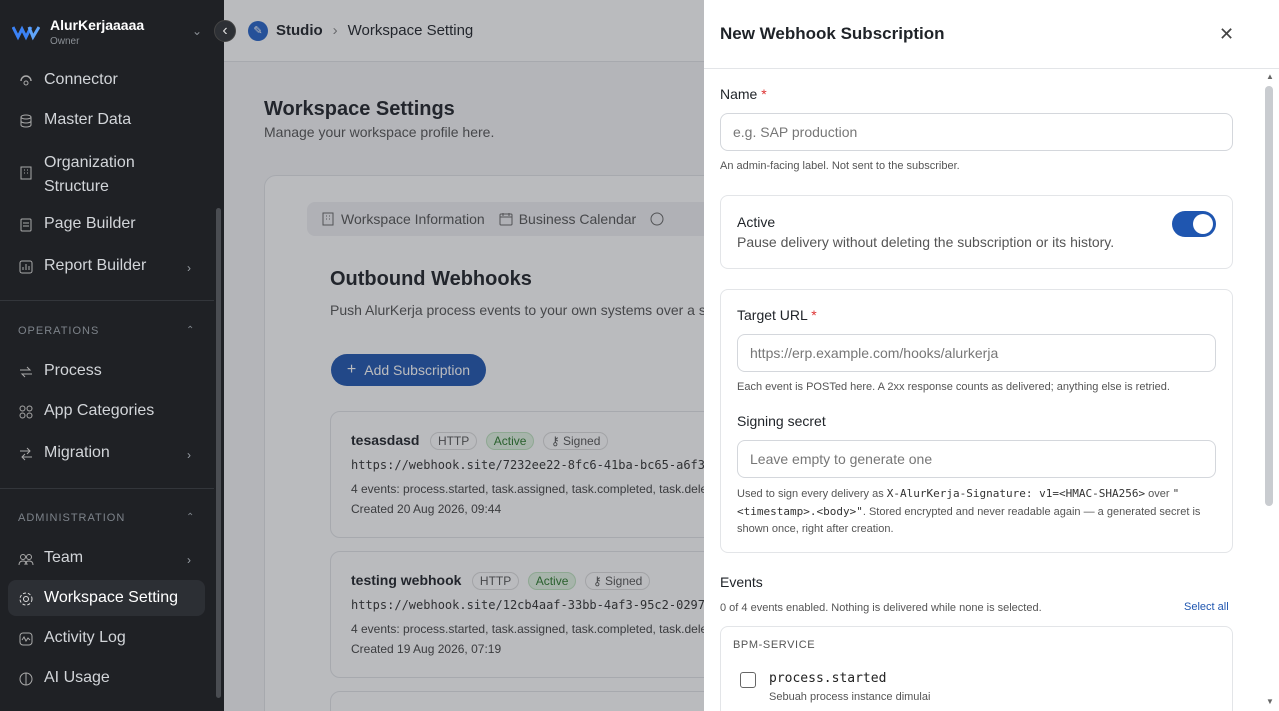 The width and height of the screenshot is (1279, 711). I want to click on sidebar-item-label: Connector, so click(81, 79).